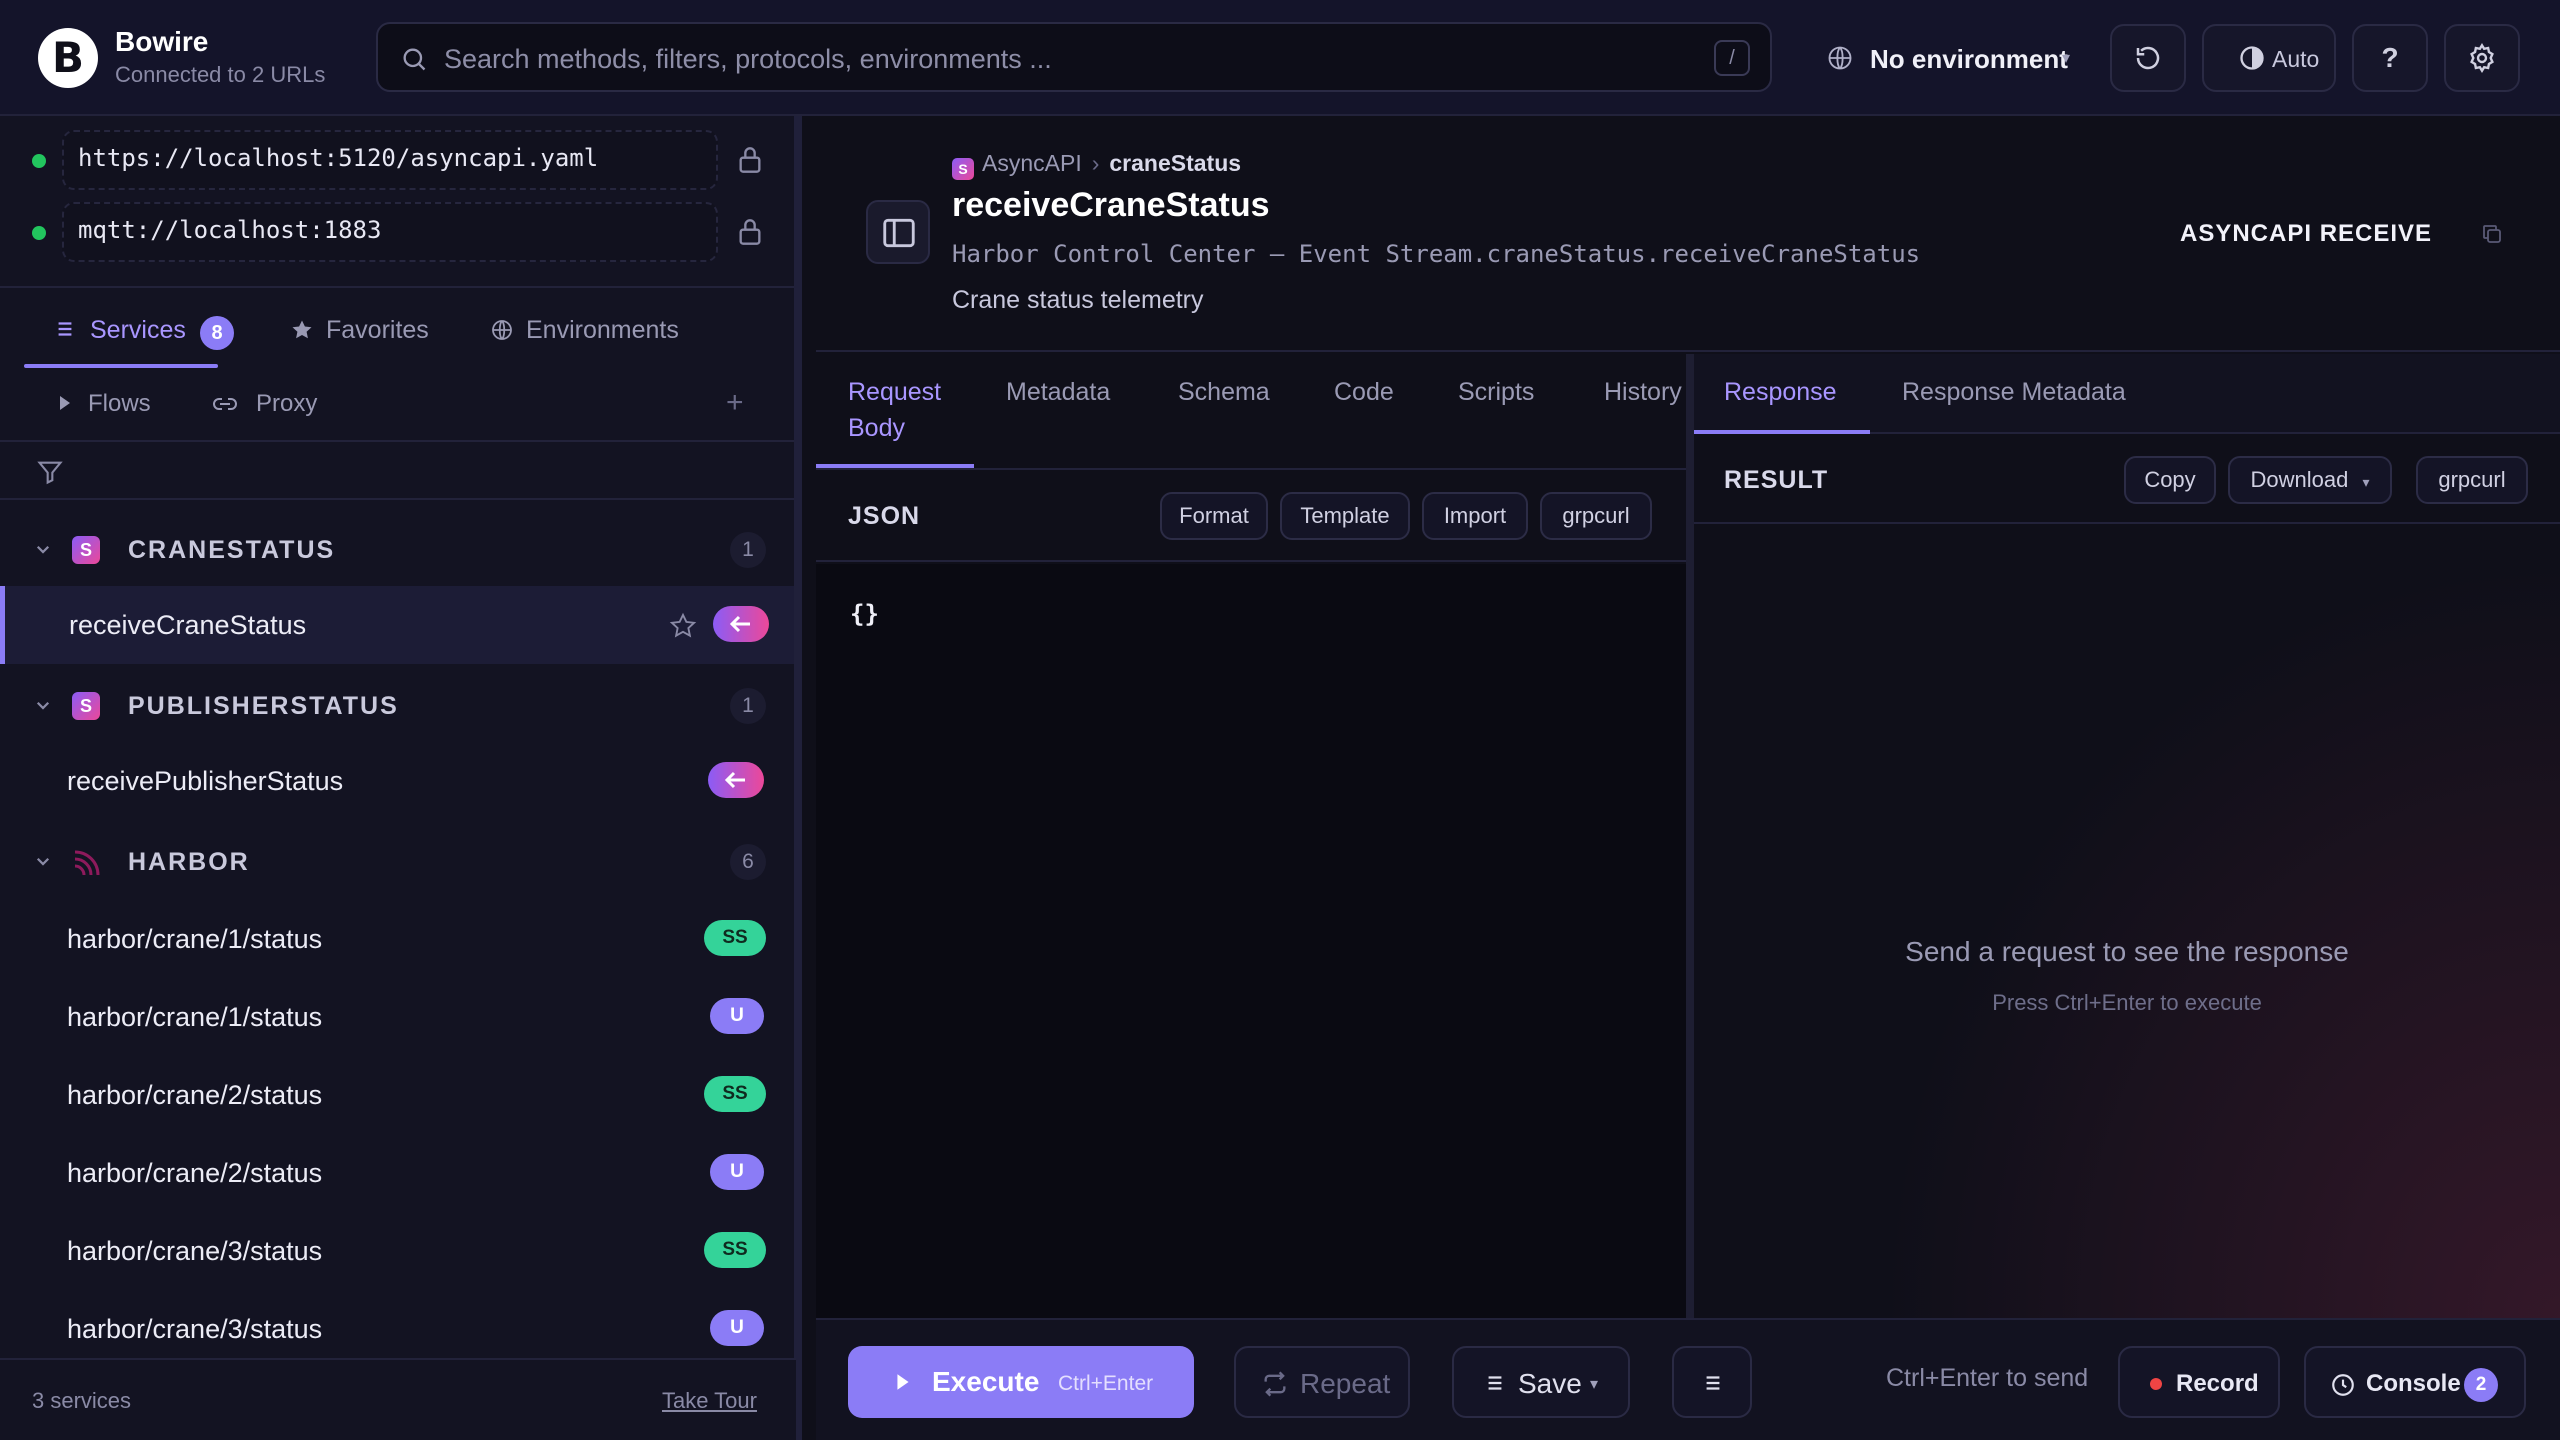  What do you see at coordinates (1732, 58) in the screenshot?
I see `search-shortcut-key: /` at bounding box center [1732, 58].